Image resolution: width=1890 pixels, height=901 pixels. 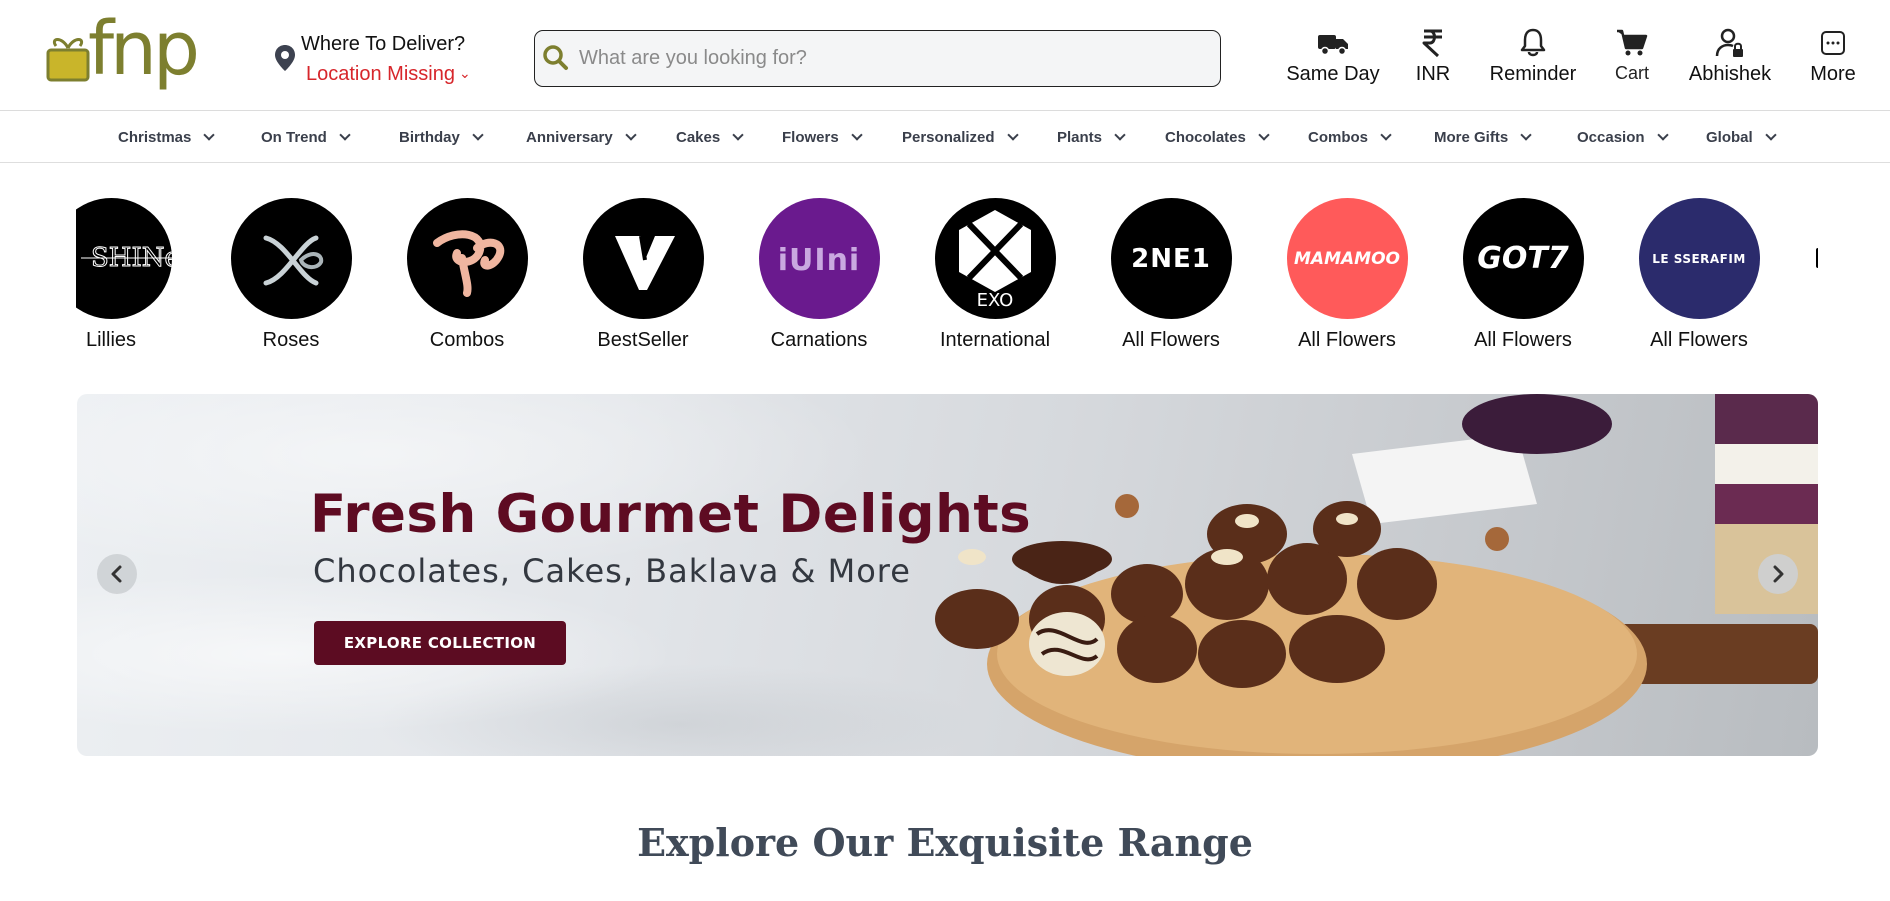 I want to click on account-button: Abhishek, so click(x=1730, y=61).